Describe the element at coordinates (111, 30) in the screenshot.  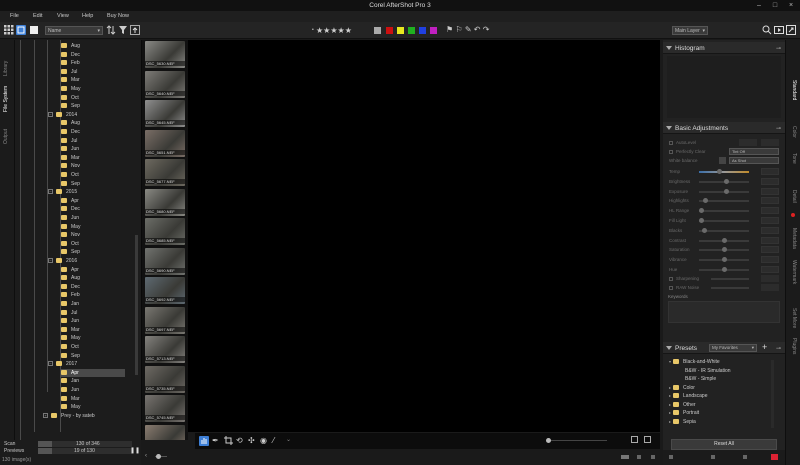
I see `sort-order-icon` at that location.